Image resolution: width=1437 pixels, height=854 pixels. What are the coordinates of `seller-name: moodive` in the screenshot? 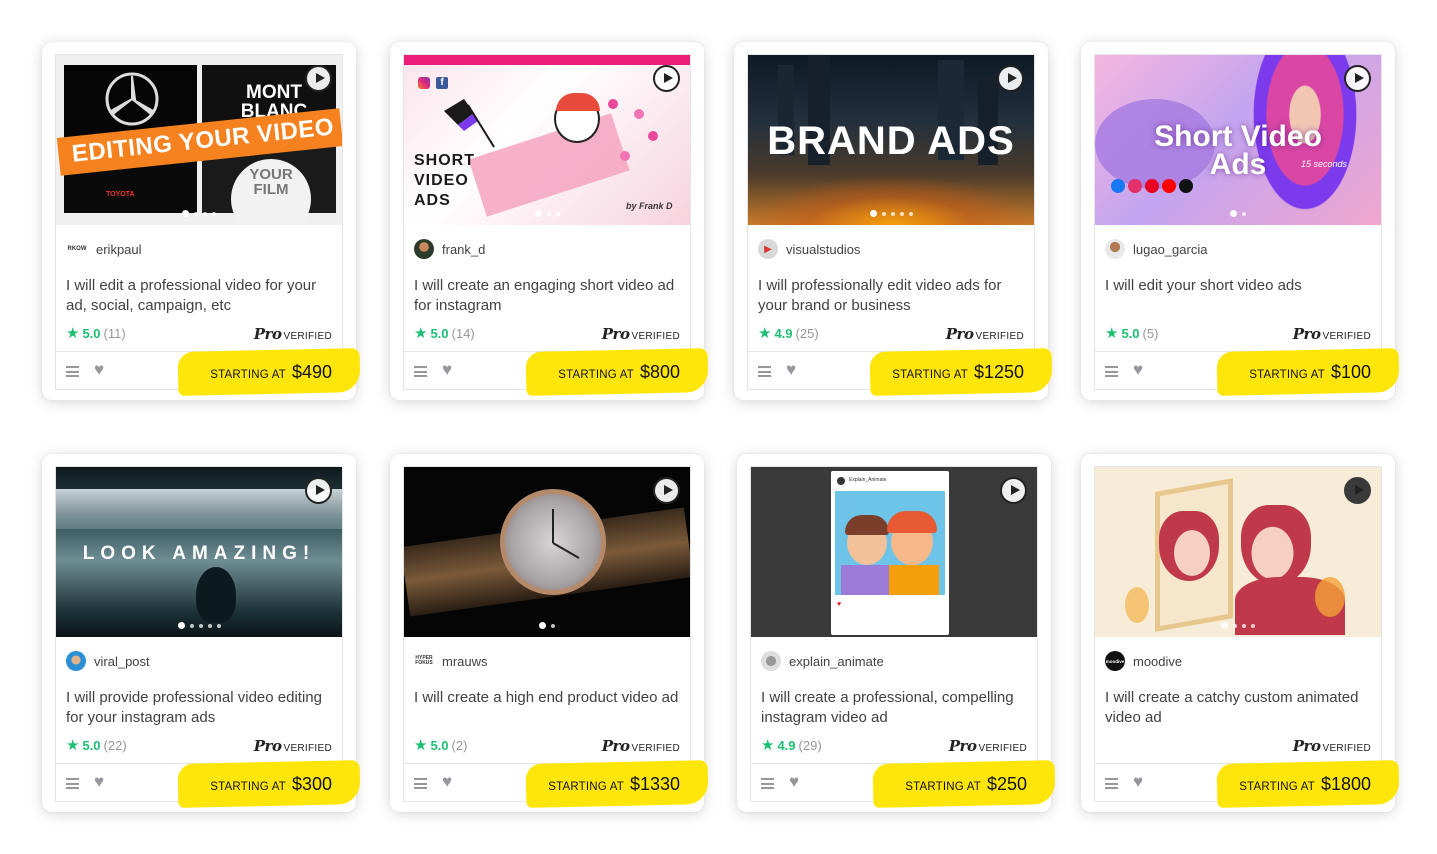 It's located at (1157, 661).